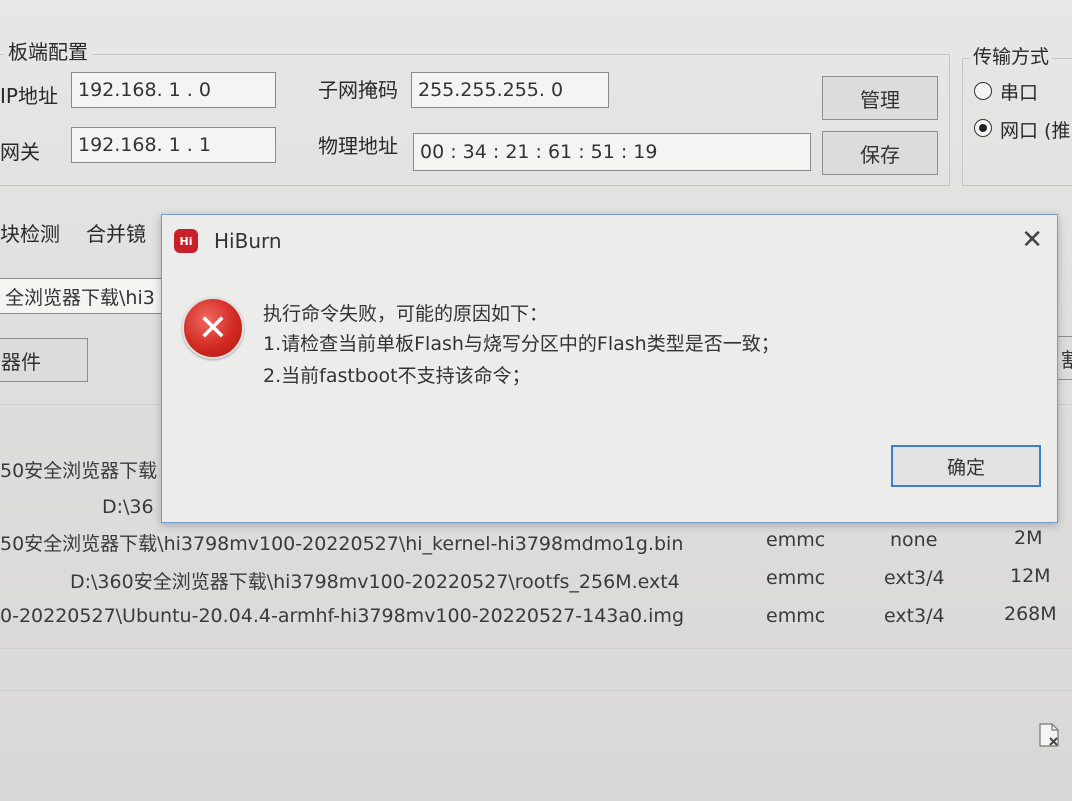 This screenshot has height=801, width=1072. What do you see at coordinates (1030, 576) in the screenshot?
I see `table-row-size: 12M` at bounding box center [1030, 576].